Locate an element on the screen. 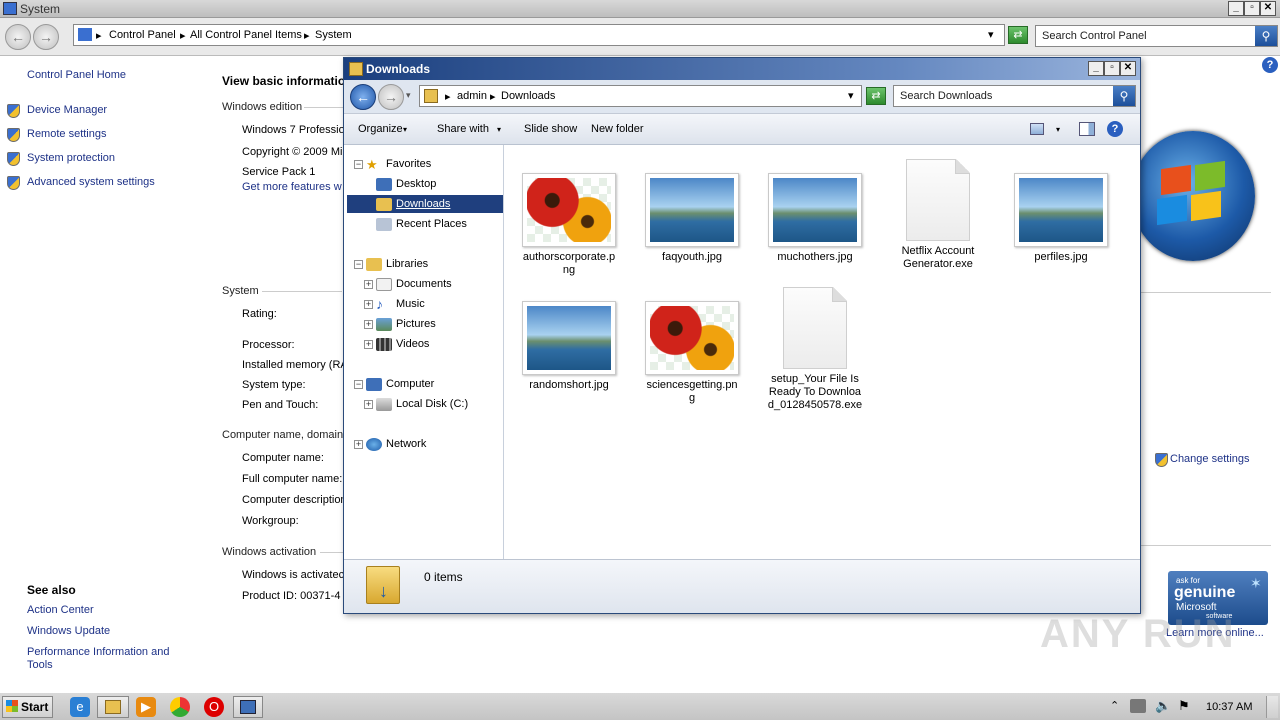  tree-music: ♪ Music is located at coordinates (400, 304).